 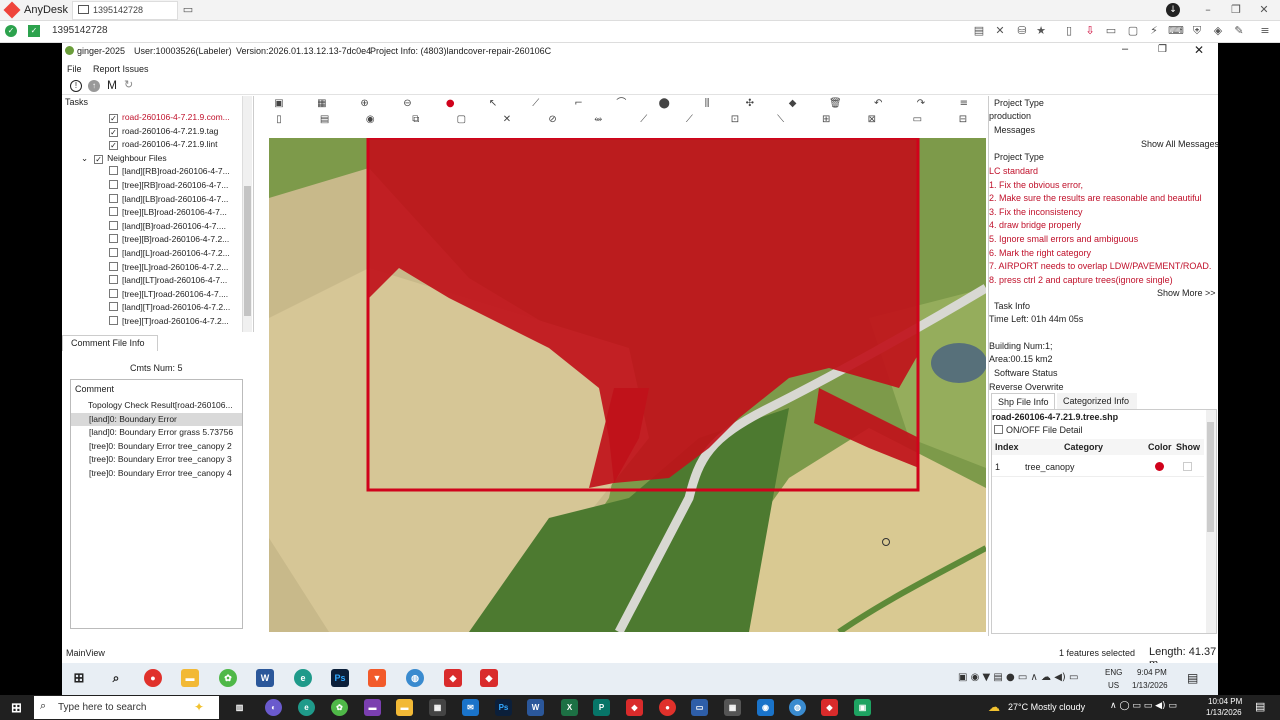 I want to click on storage-icon: ⛁, so click(x=1022, y=31).